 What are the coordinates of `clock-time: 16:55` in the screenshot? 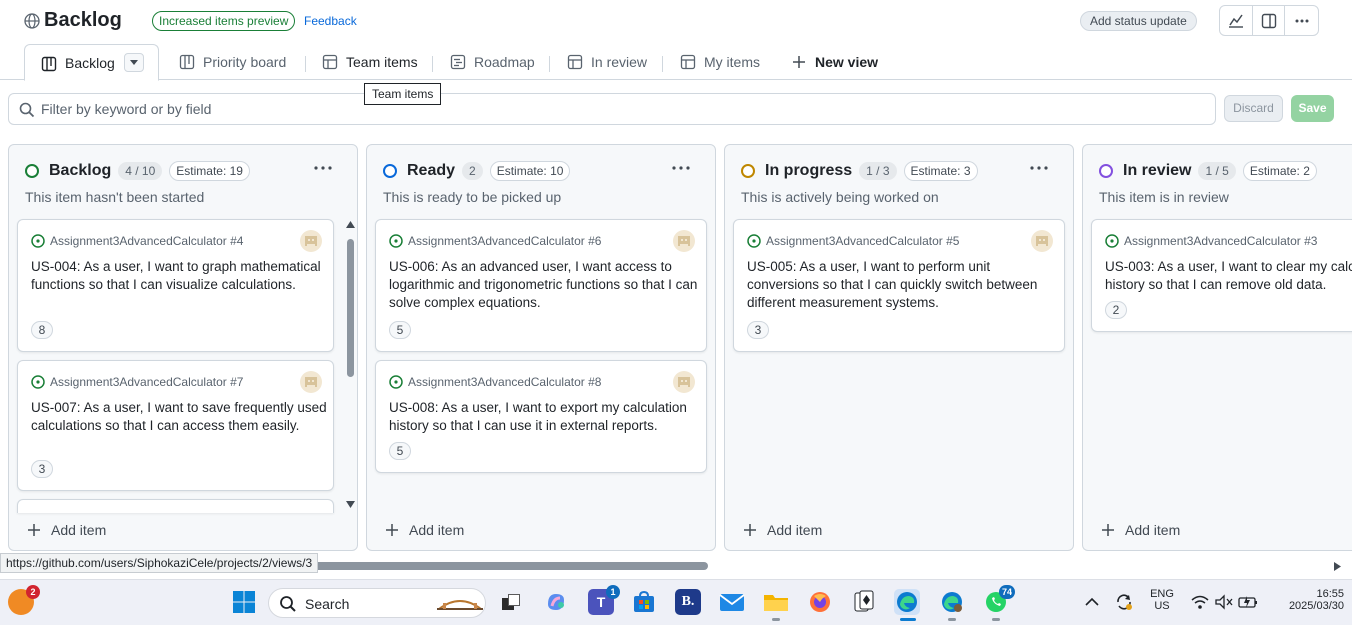 It's located at (1330, 594).